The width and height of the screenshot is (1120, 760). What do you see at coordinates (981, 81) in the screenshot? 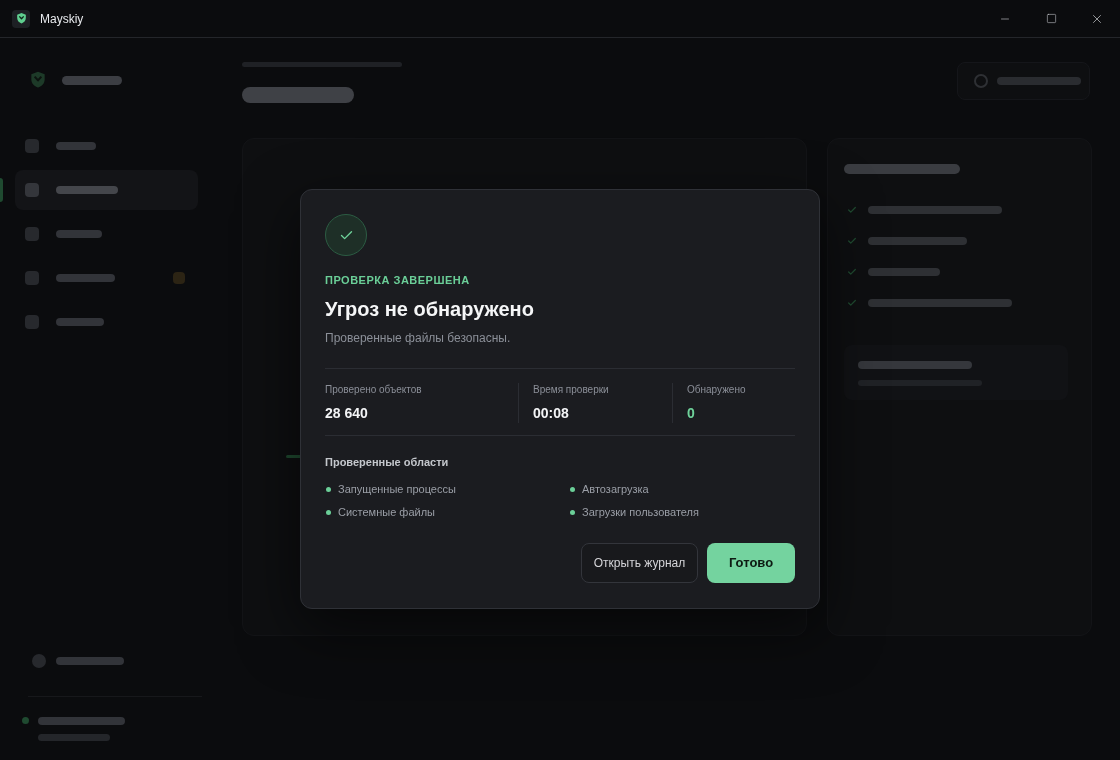
I see `ring-icon` at bounding box center [981, 81].